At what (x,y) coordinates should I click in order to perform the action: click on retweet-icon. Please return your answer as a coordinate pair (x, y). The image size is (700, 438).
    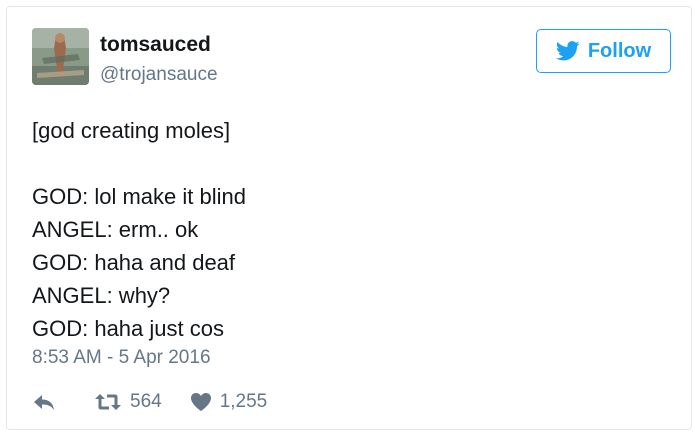
    Looking at the image, I should click on (108, 402).